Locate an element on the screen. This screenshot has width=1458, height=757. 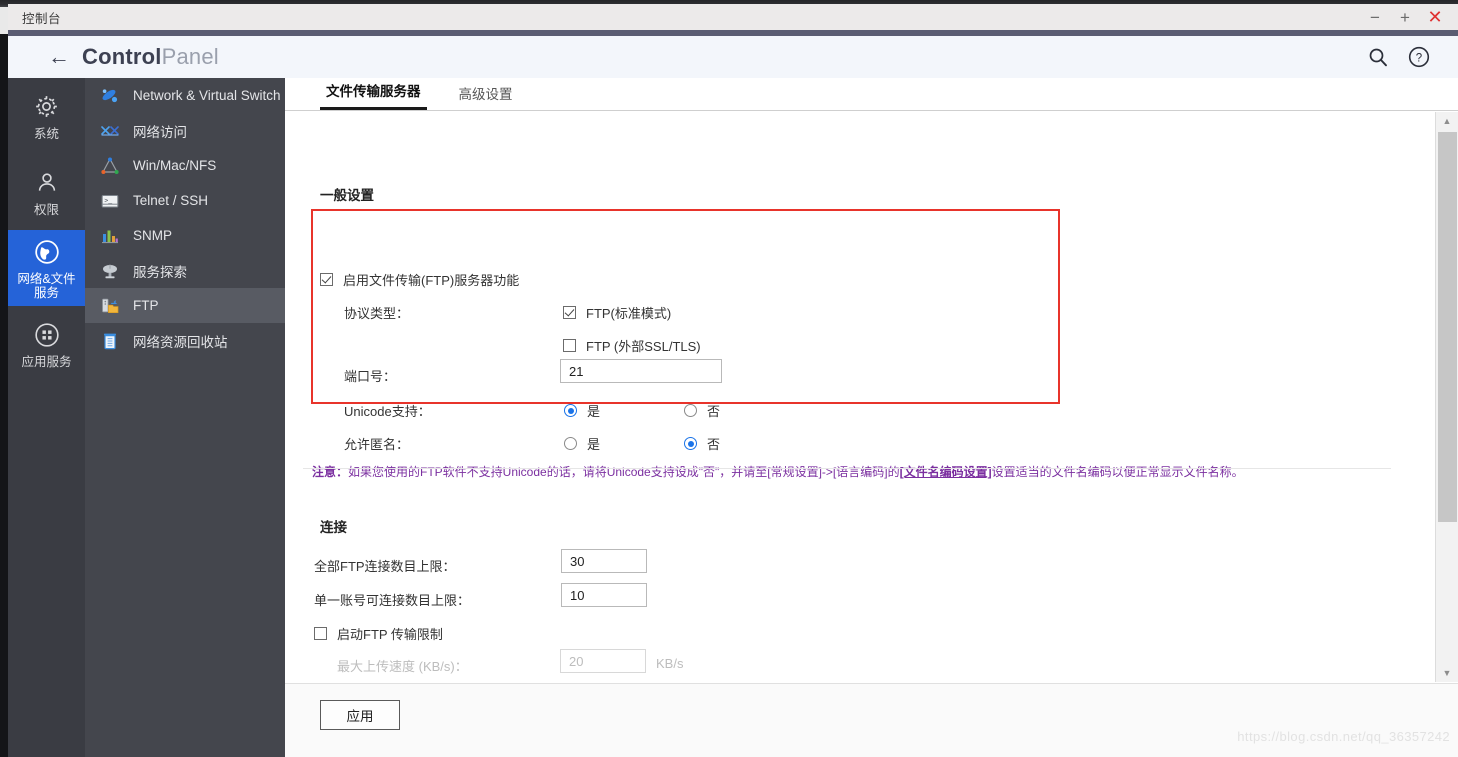
app-header: ← ControlPanel ? is located at coordinates (733, 57).